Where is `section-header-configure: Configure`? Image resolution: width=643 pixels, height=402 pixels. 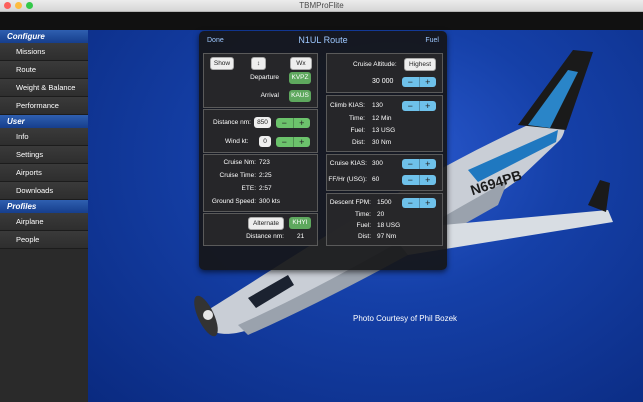 section-header-configure: Configure is located at coordinates (44, 36).